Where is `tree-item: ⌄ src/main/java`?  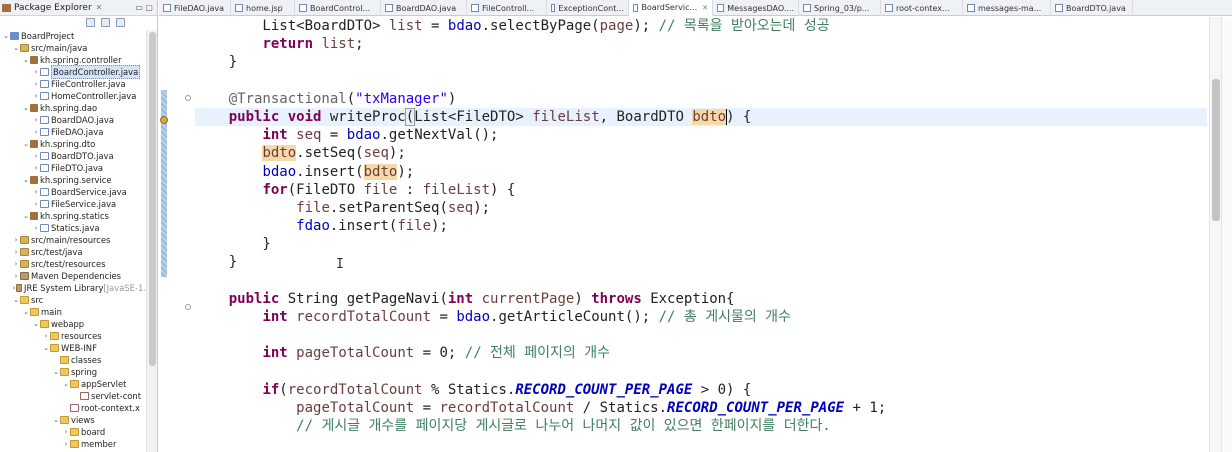
tree-item: ⌄ src/main/java is located at coordinates (73, 48).